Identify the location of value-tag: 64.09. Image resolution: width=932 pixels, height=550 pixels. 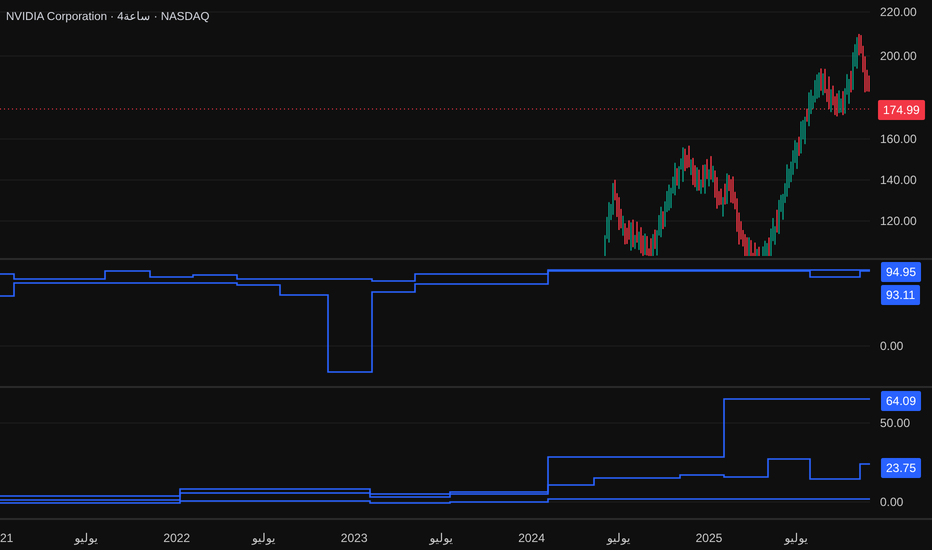
(901, 401).